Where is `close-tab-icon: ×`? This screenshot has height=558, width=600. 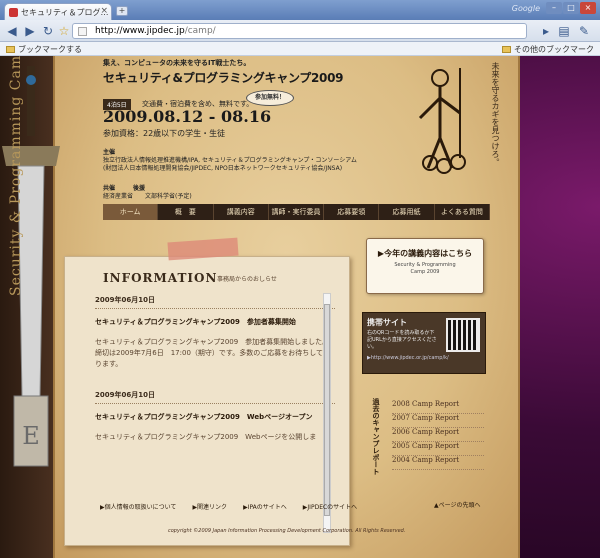 close-tab-icon: × is located at coordinates (104, 11).